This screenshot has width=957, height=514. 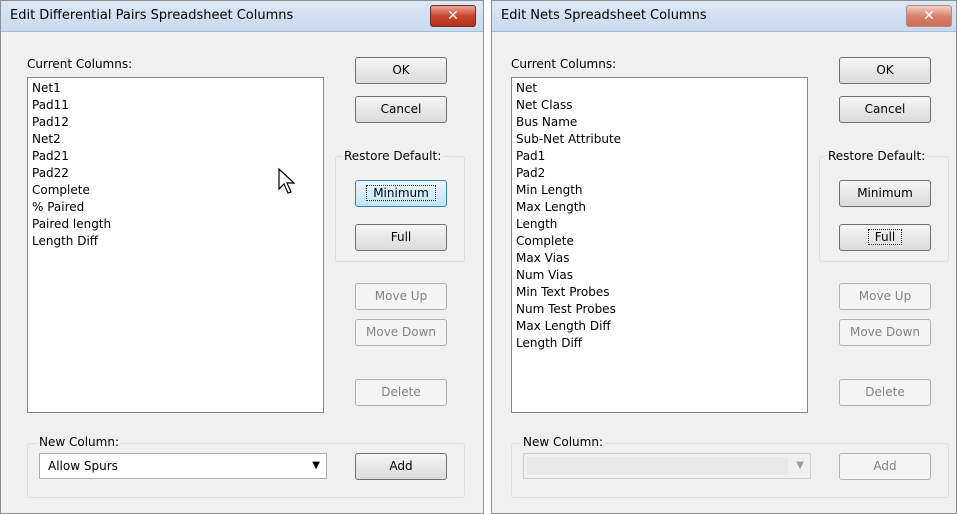 What do you see at coordinates (287, 180) in the screenshot?
I see `mouse-pointer-icon` at bounding box center [287, 180].